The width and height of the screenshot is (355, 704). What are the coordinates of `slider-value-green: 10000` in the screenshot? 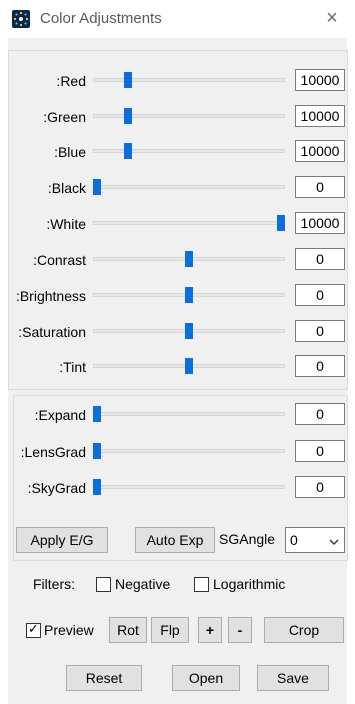 It's located at (320, 116).